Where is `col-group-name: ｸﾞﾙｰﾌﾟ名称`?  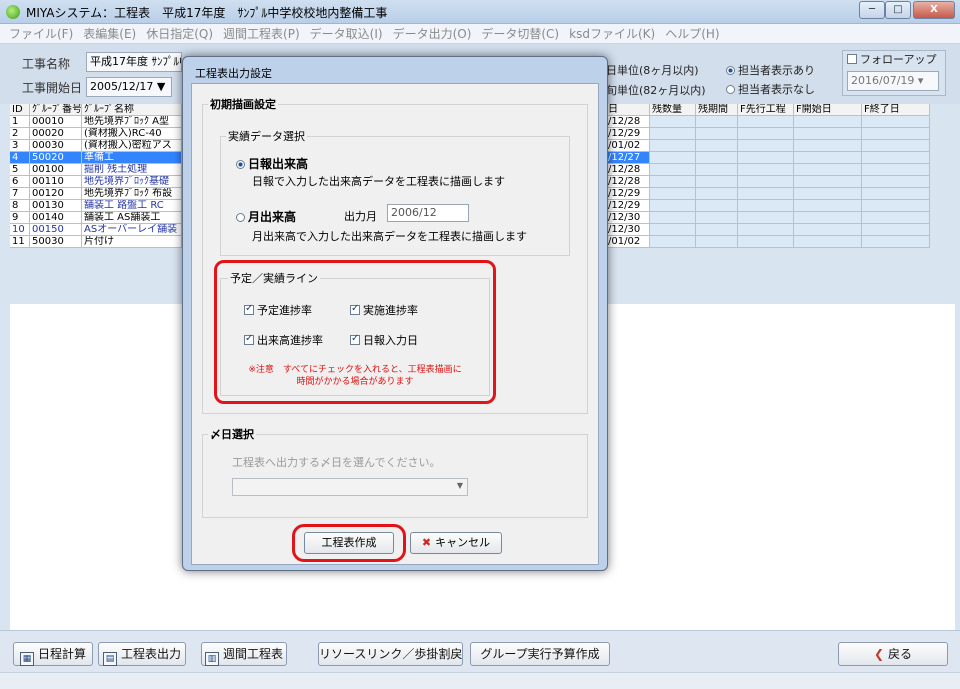
col-group-name: ｸﾞﾙｰﾌﾟ名称 is located at coordinates (132, 110).